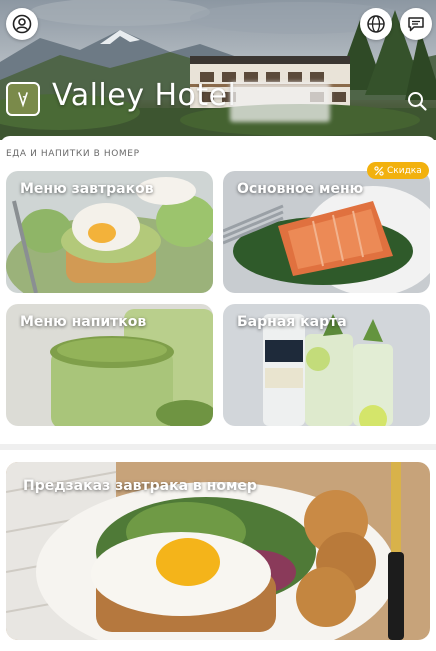 Image resolution: width=436 pixels, height=651 pixels. Describe the element at coordinates (73, 154) in the screenshot. I see `section-label: ЕДА И НАПИТКИ В НОМЕР` at that location.